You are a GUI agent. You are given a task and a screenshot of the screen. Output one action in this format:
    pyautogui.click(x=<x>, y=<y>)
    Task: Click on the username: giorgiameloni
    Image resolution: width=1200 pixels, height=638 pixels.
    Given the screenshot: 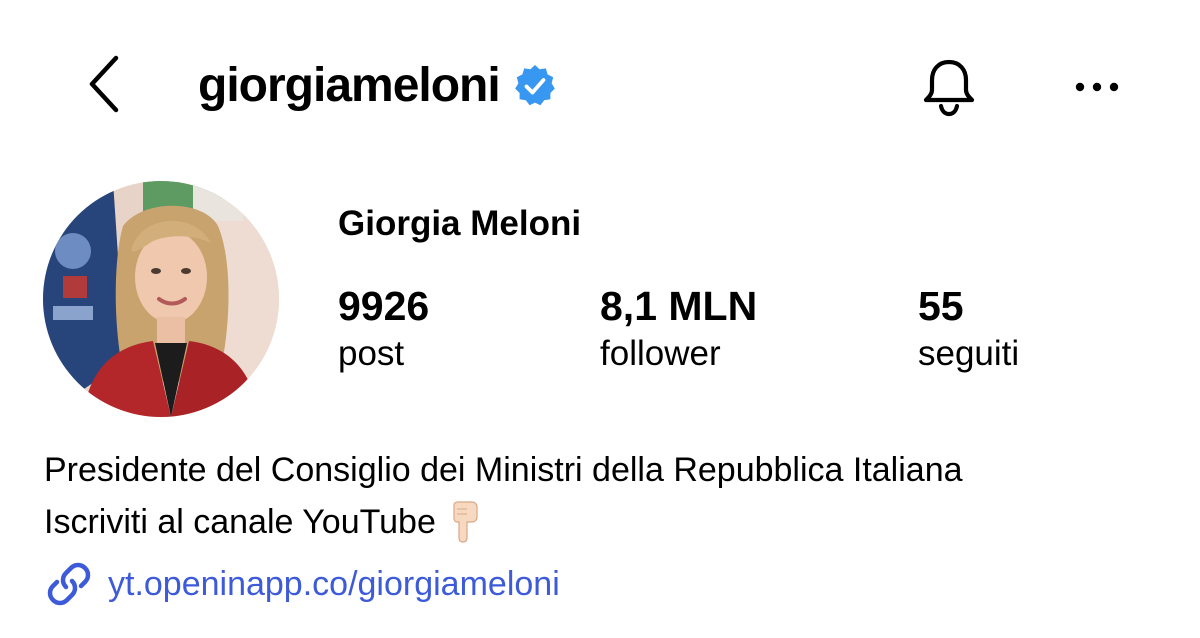 What is the action you would take?
    pyautogui.click(x=349, y=85)
    